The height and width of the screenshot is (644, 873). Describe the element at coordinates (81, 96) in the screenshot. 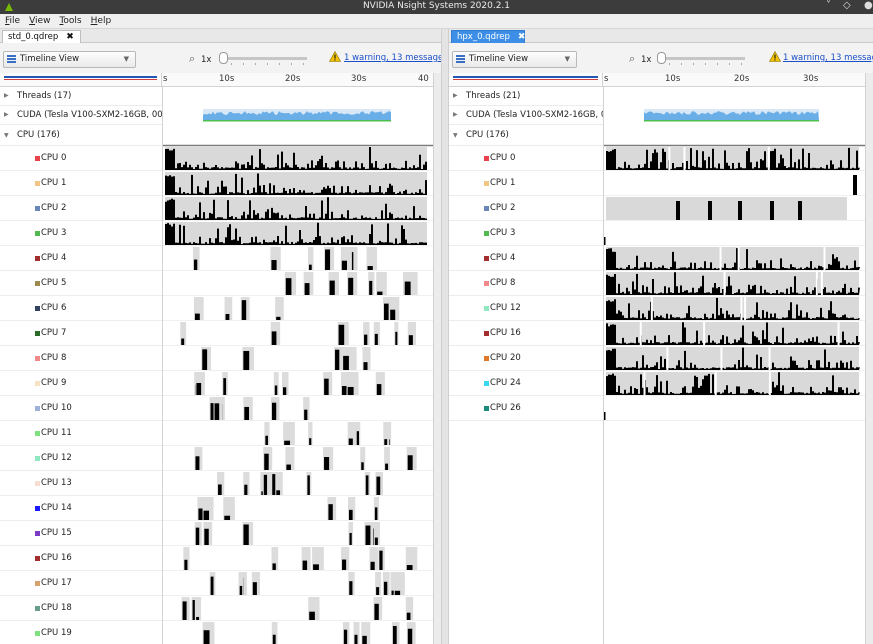

I see `tree-row-threads: ▶ Threads (17)` at that location.